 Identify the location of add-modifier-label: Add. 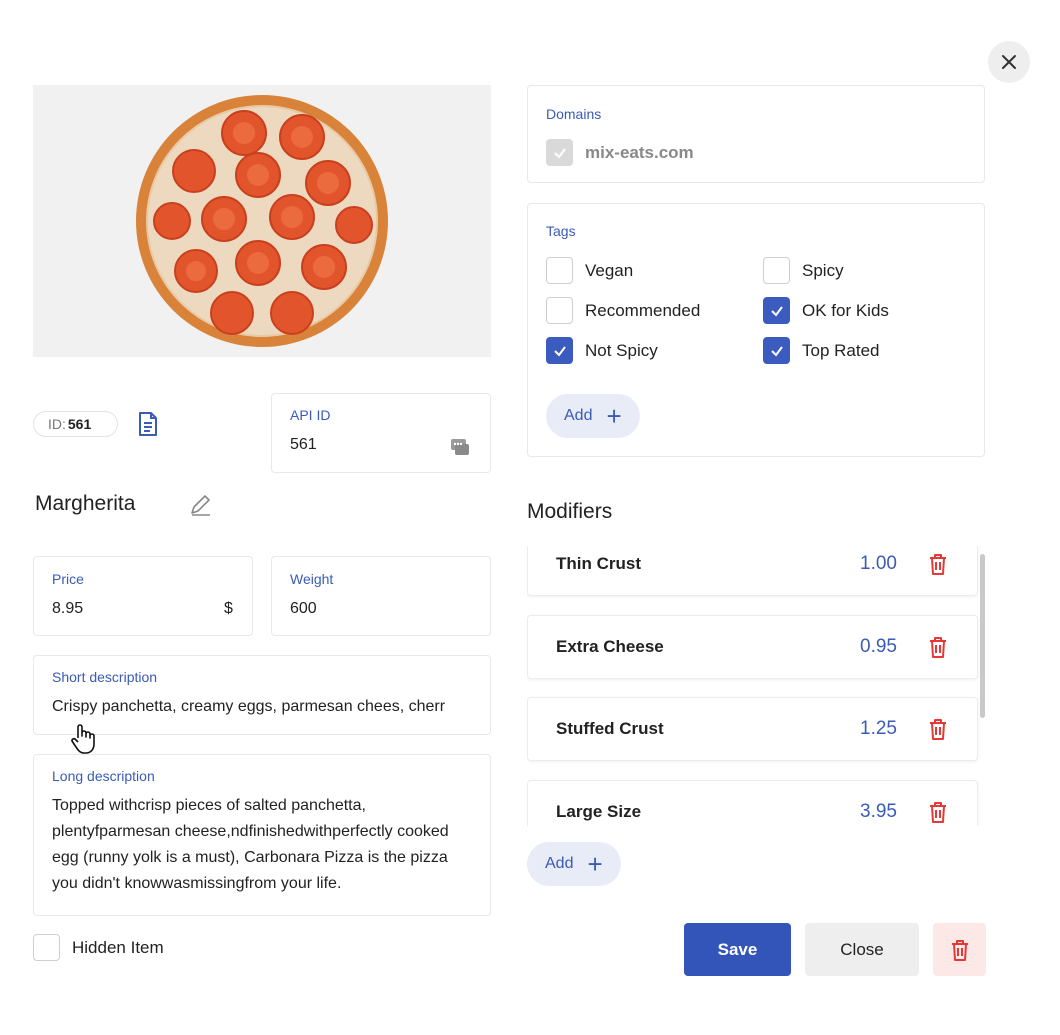
(559, 863).